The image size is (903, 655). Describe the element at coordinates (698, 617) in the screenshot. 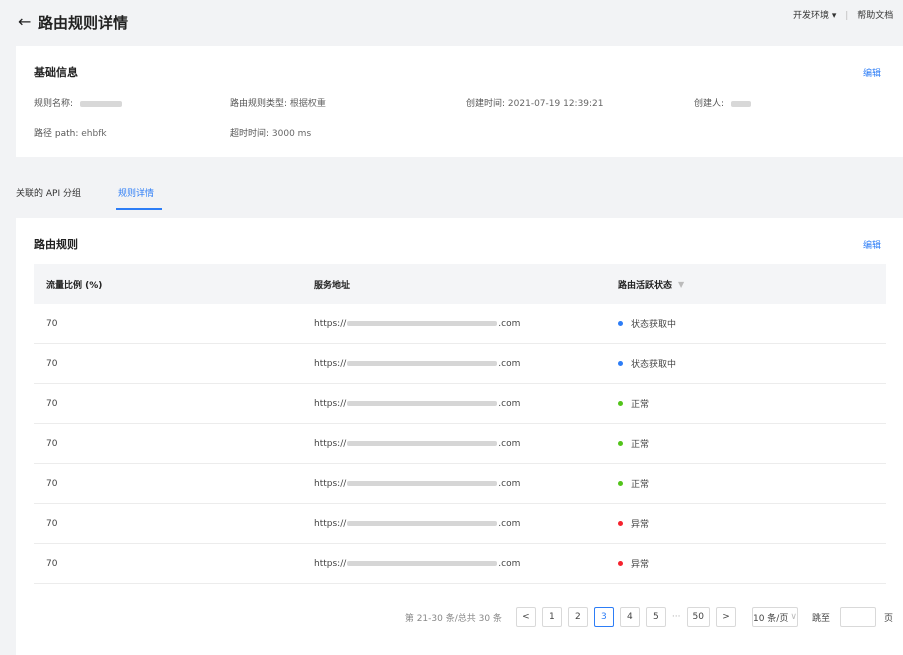

I see `page-button-last: 50` at that location.